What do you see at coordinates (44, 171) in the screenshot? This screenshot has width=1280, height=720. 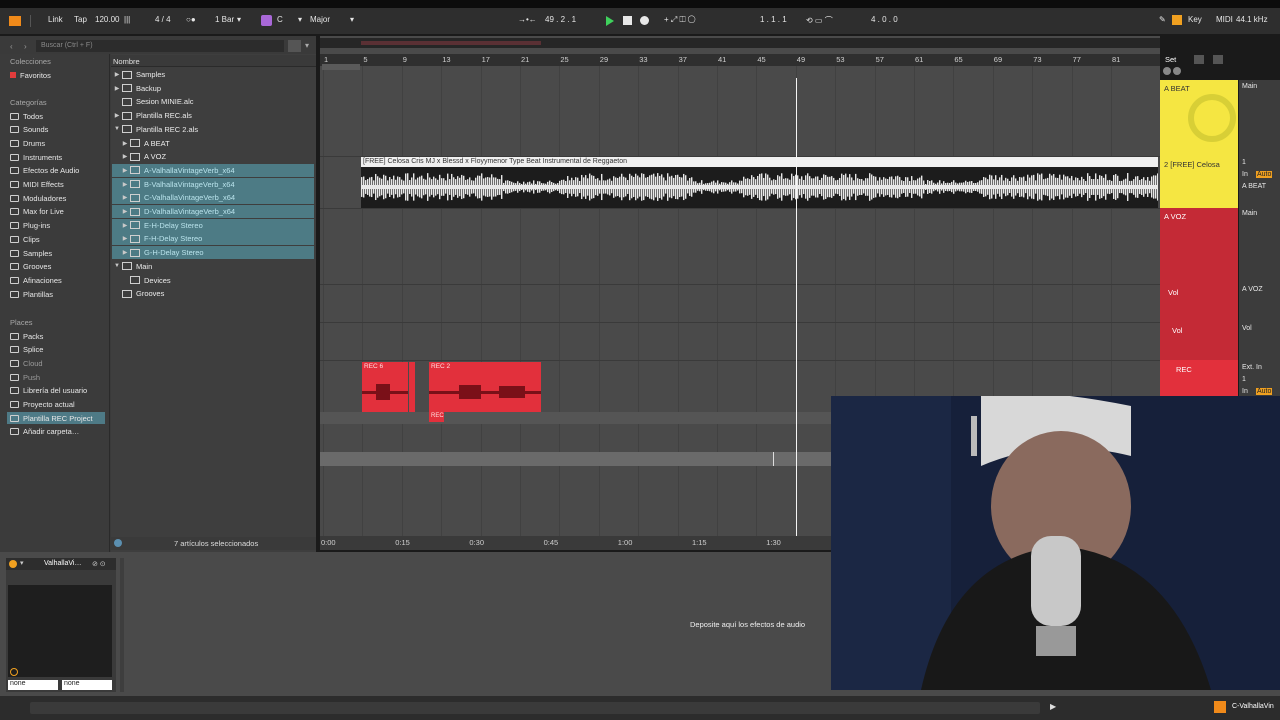 I see `sidebar-item-efectos-de-audio: Efectos de Audio` at bounding box center [44, 171].